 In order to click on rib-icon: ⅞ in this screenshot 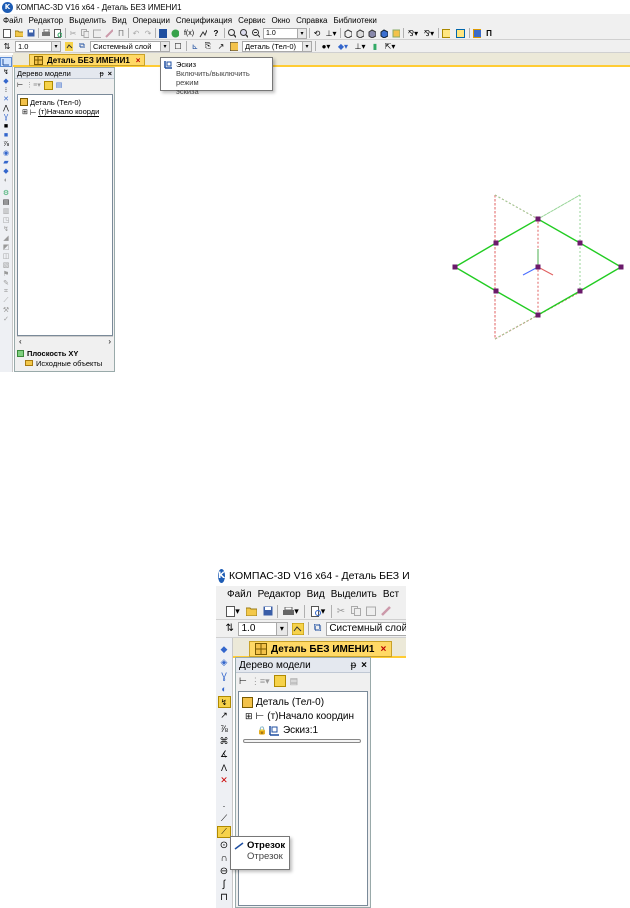, I will do `click(6, 144)`.